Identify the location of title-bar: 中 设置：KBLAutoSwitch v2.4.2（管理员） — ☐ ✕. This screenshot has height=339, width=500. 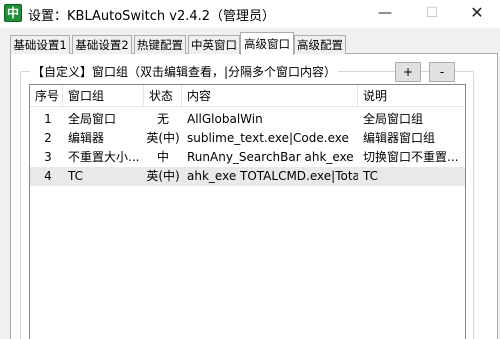
(250, 14).